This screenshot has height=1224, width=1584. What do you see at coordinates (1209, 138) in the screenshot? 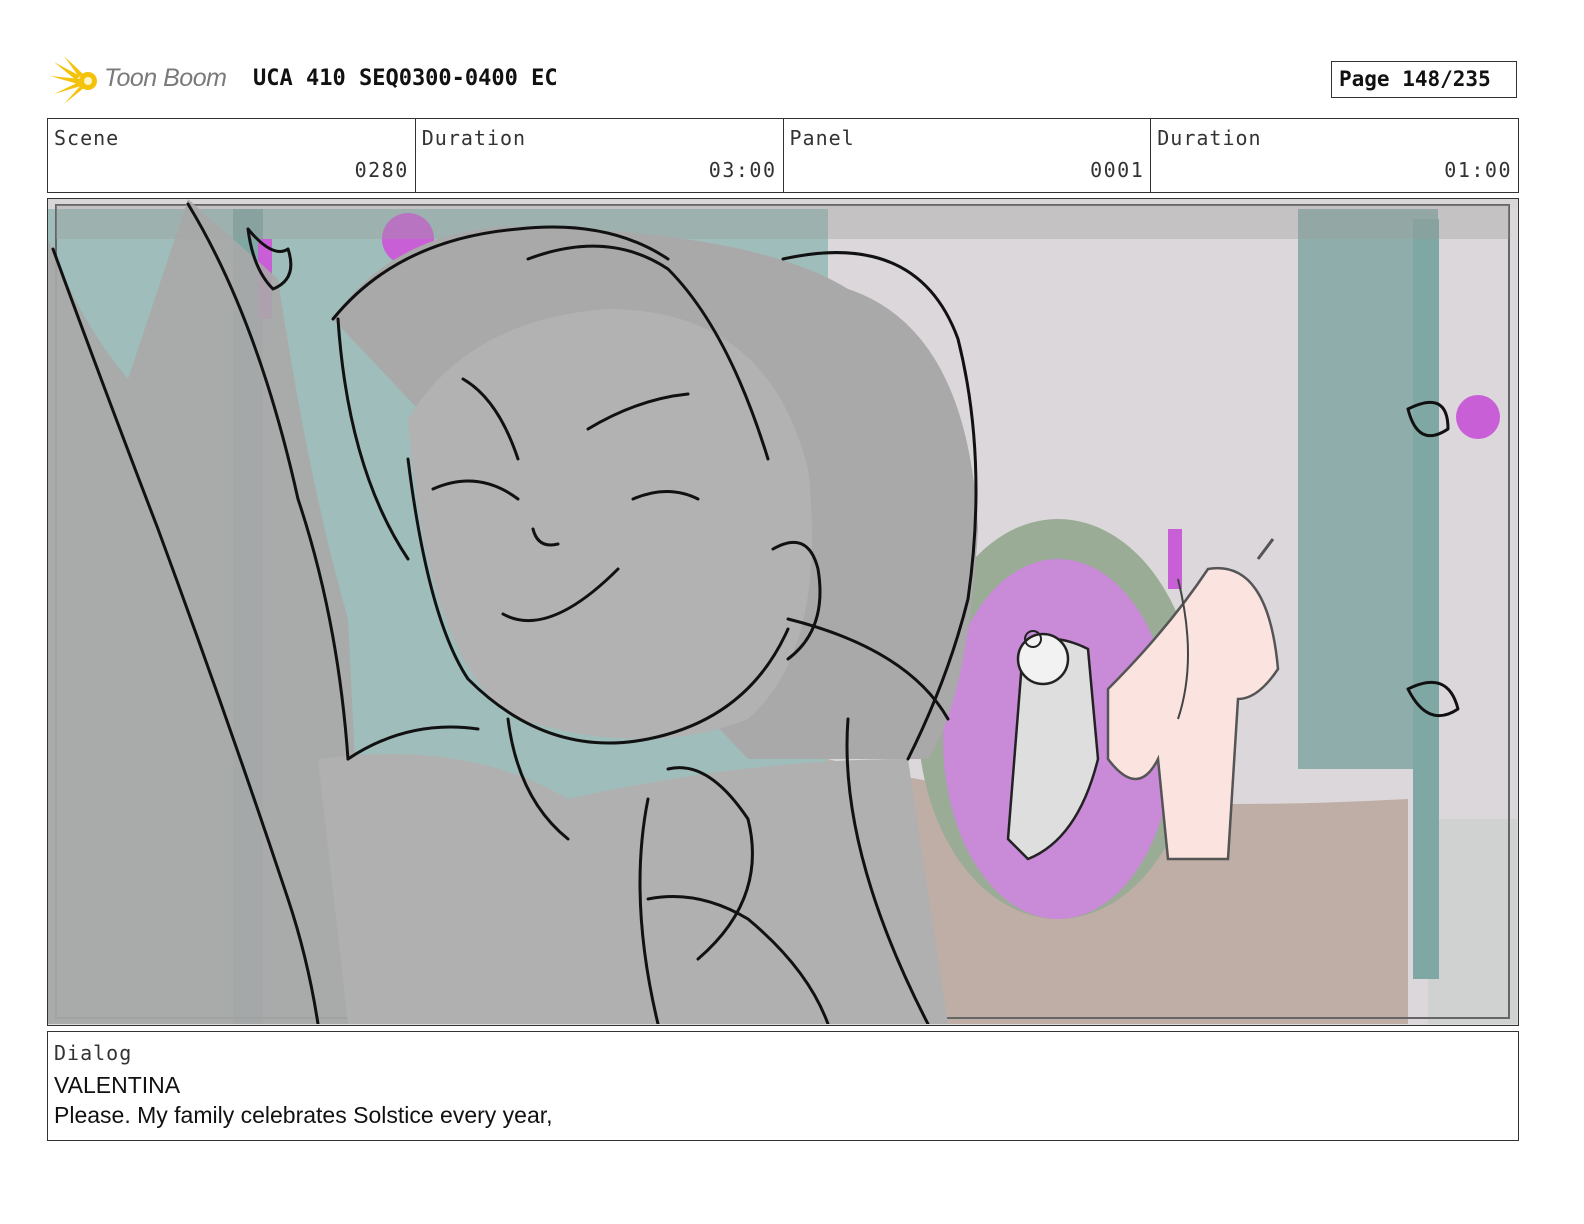
I see `panel-duration-label: Duration` at bounding box center [1209, 138].